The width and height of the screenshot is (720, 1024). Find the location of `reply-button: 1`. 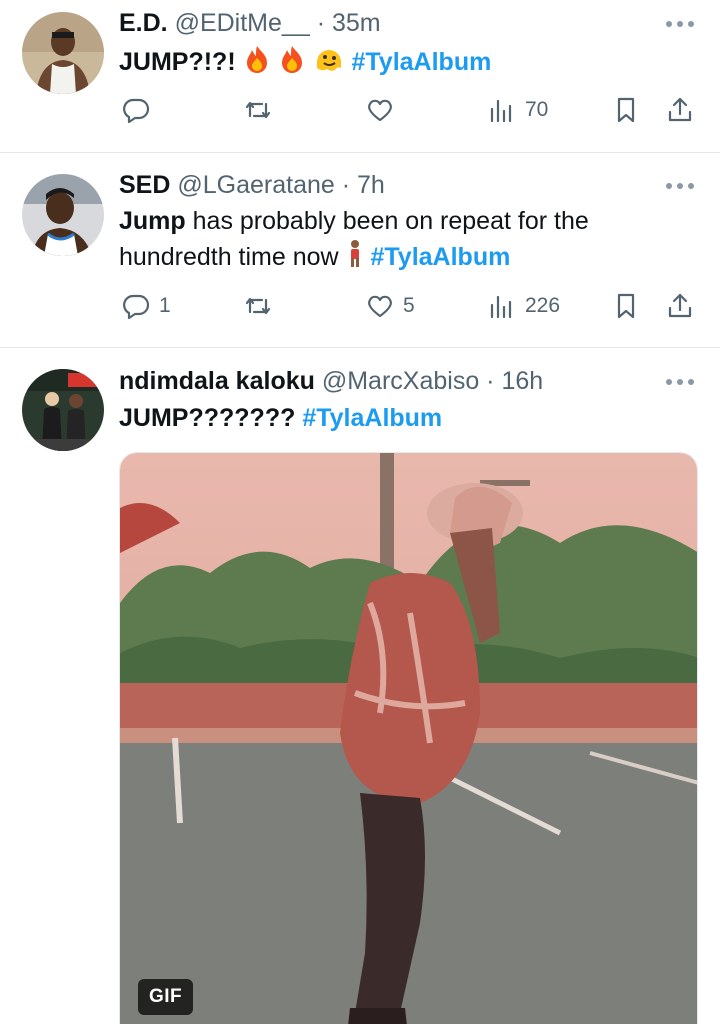

reply-button: 1 is located at coordinates (146, 306).